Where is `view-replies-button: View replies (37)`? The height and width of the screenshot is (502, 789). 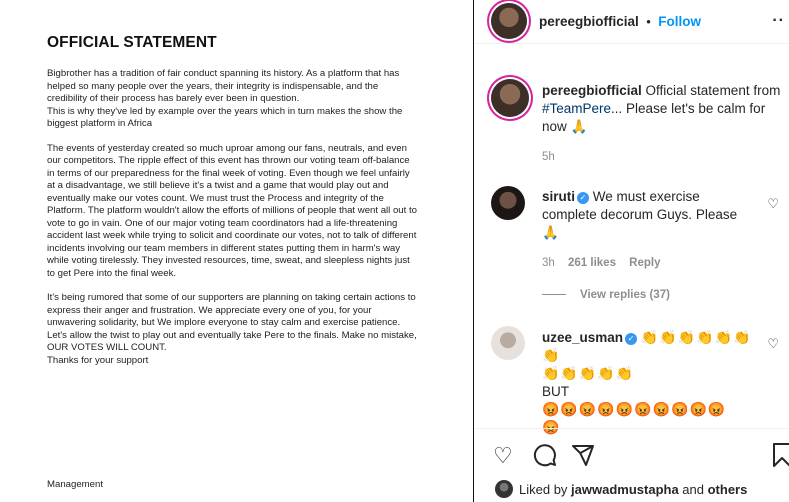 view-replies-button: View replies (37) is located at coordinates (606, 295).